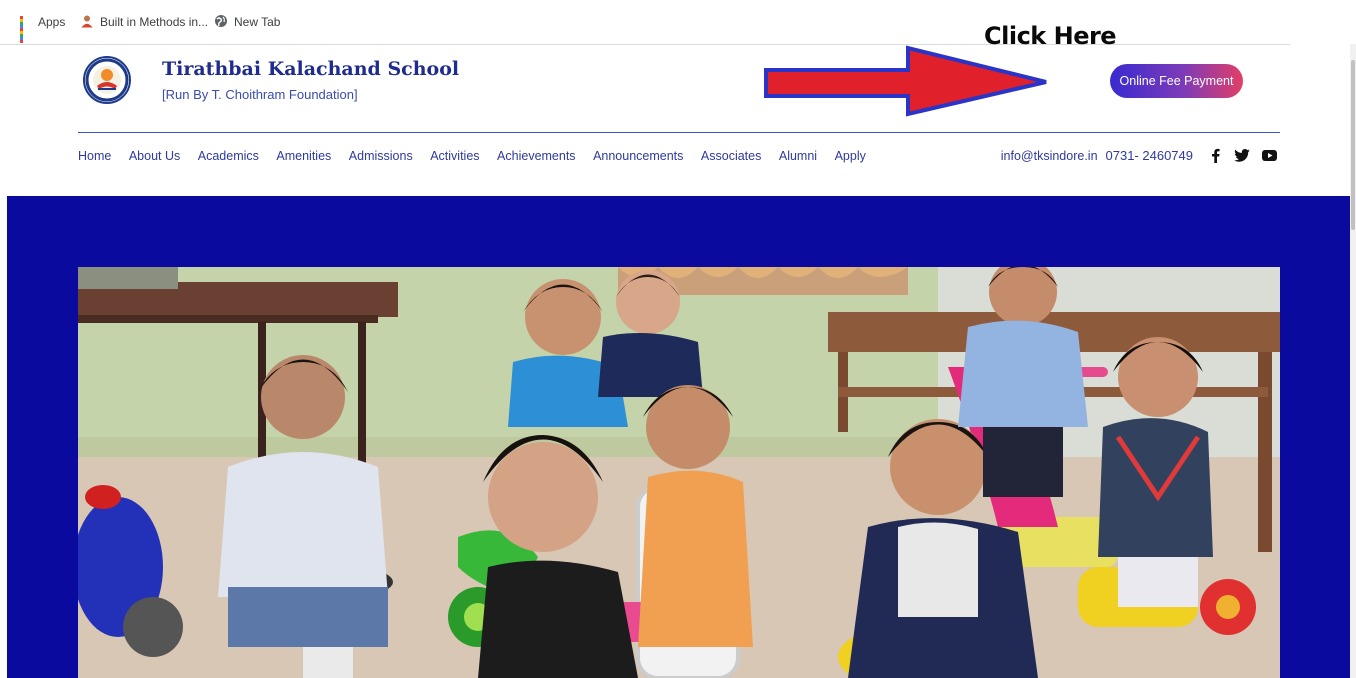  Describe the element at coordinates (798, 156) in the screenshot. I see `nav-item-alumni: Alumni` at that location.